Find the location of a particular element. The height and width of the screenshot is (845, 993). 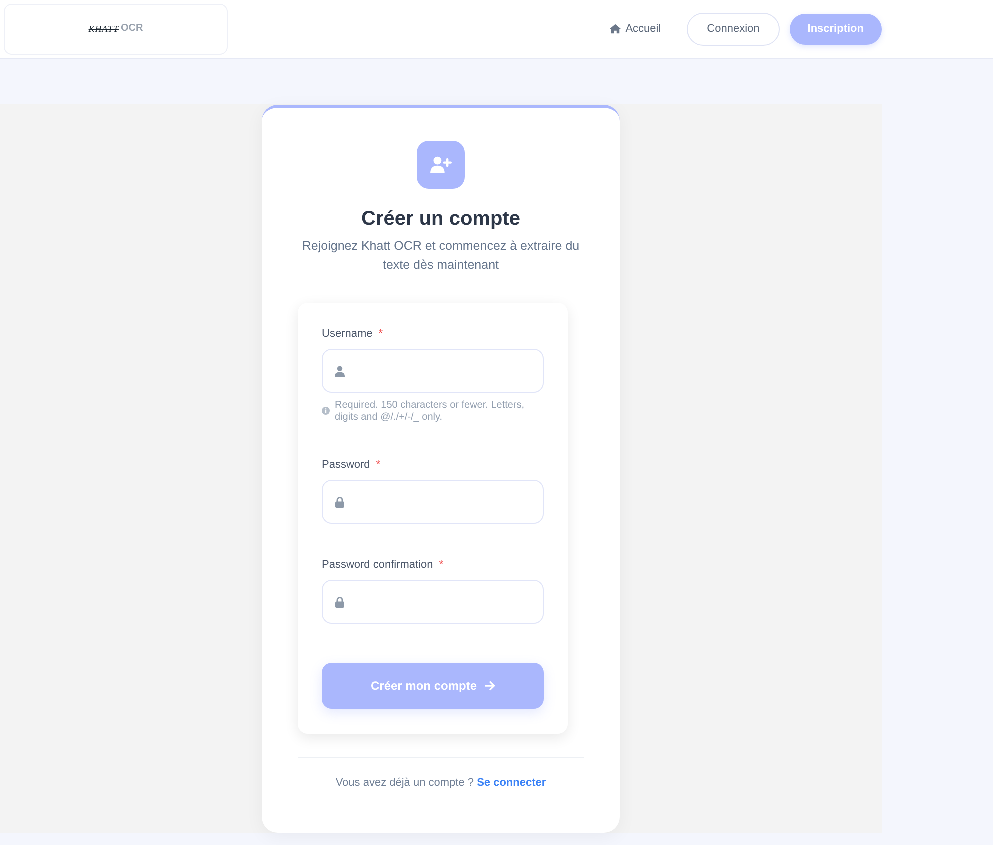

username-field is located at coordinates (433, 371).